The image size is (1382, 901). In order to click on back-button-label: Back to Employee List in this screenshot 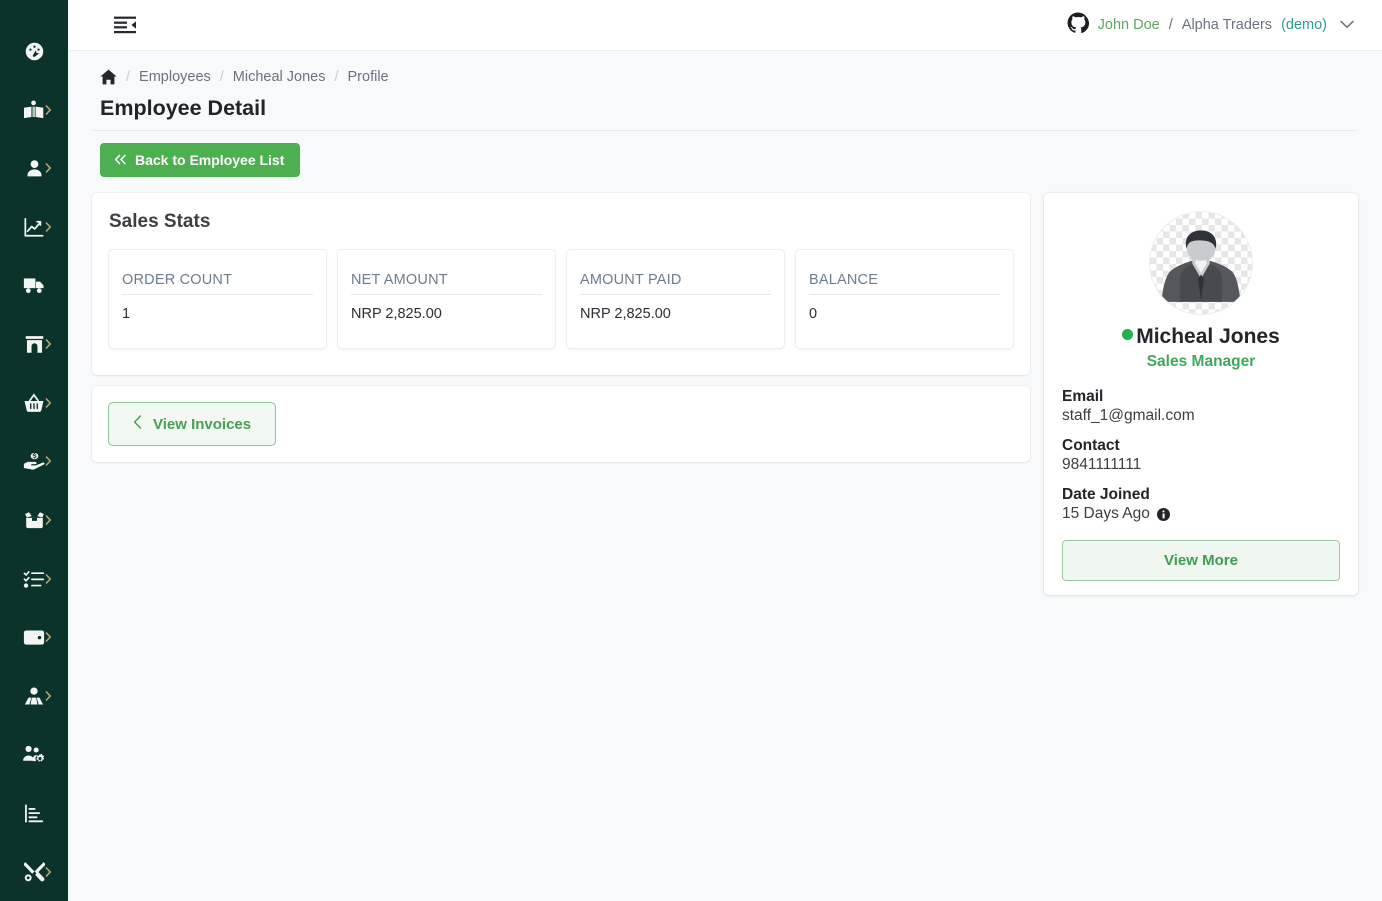, I will do `click(210, 160)`.